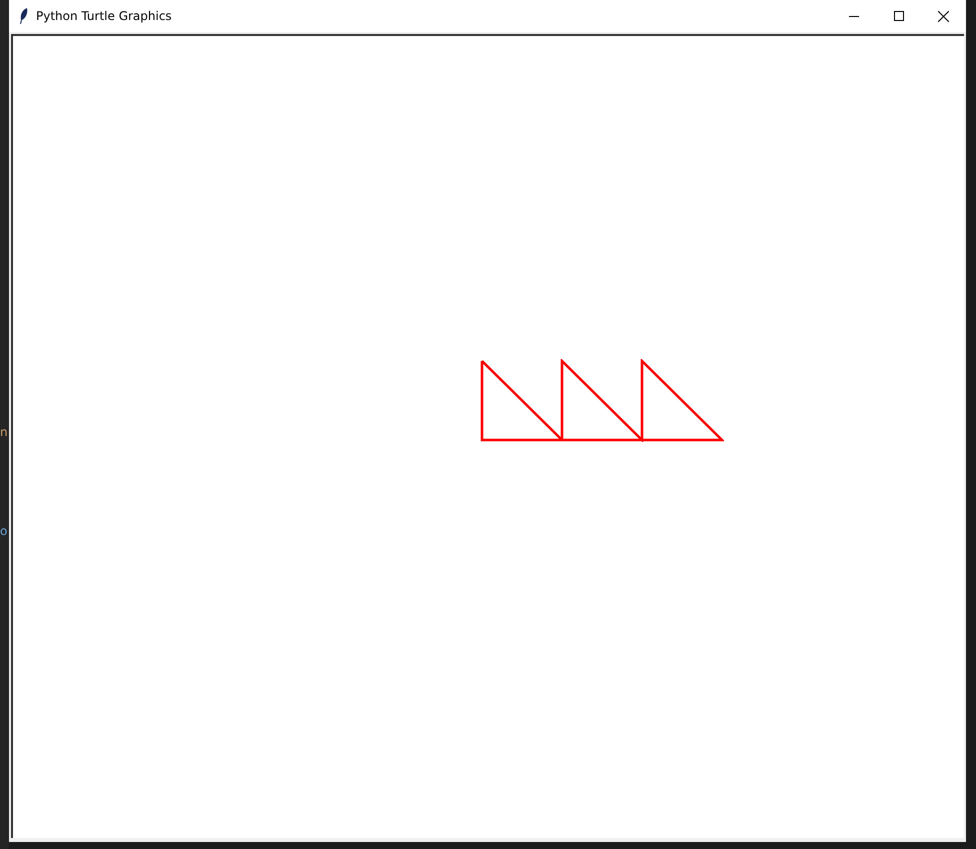 The width and height of the screenshot is (976, 849). I want to click on feather-icon, so click(23, 16).